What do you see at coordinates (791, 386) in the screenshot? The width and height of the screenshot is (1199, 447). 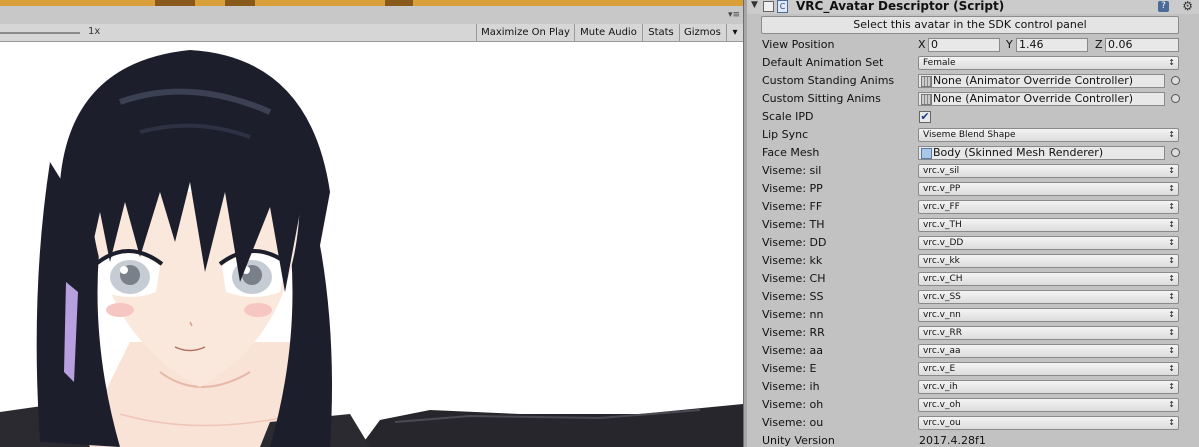 I see `viseme-label: Viseme: ih` at bounding box center [791, 386].